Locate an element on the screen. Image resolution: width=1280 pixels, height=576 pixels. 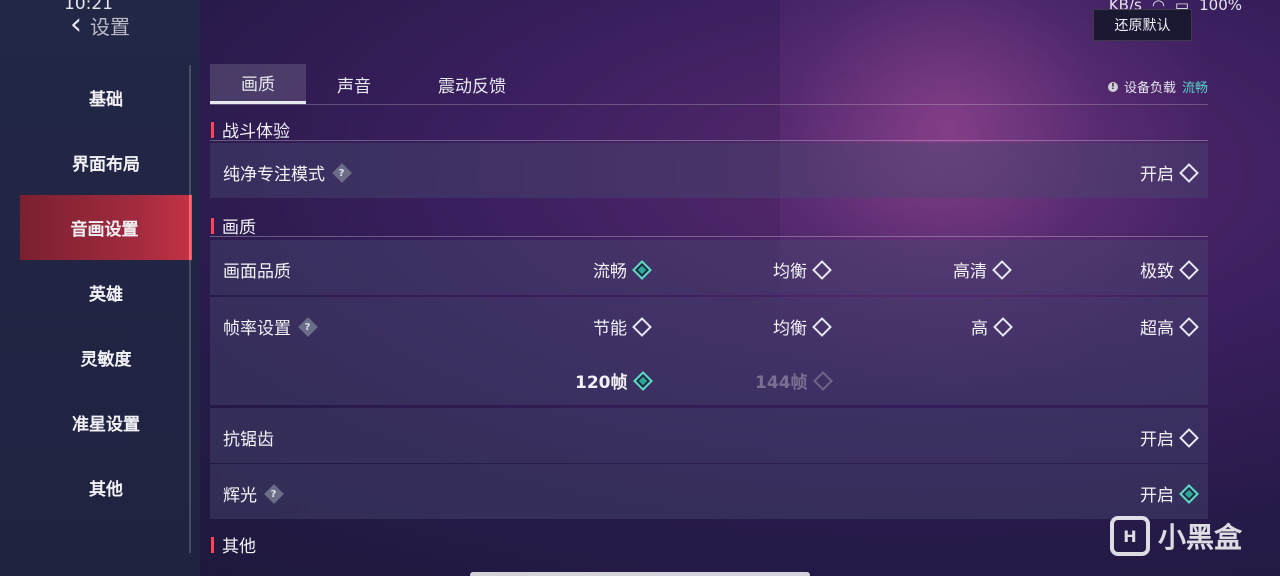
sidebar-divider is located at coordinates (190, 309).